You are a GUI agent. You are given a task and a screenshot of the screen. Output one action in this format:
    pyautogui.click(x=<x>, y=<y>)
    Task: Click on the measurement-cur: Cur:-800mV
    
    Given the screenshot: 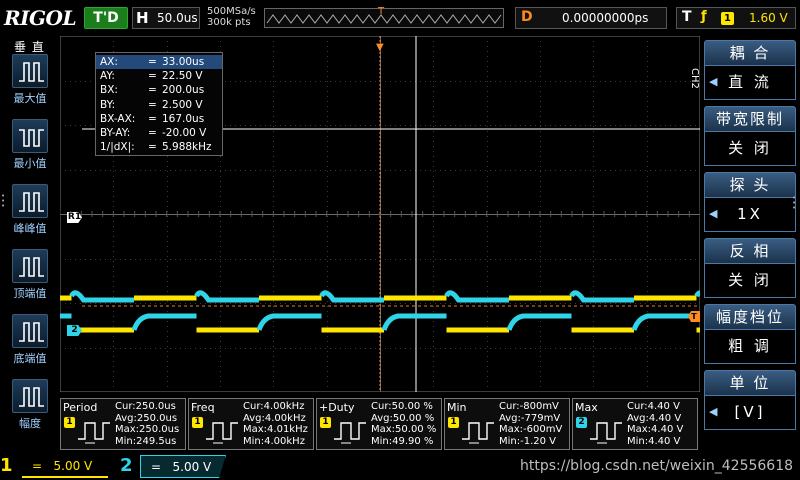 What is the action you would take?
    pyautogui.click(x=529, y=406)
    